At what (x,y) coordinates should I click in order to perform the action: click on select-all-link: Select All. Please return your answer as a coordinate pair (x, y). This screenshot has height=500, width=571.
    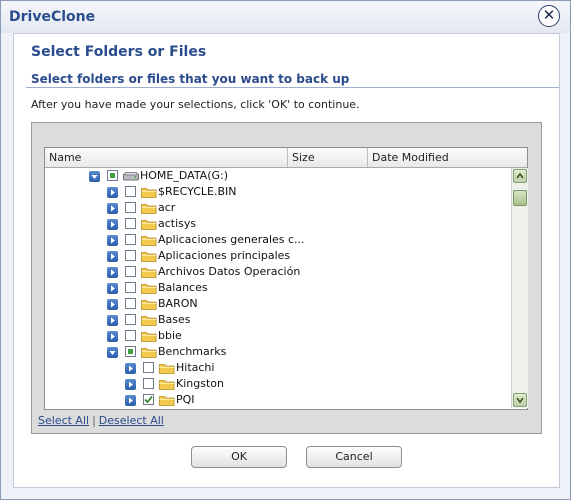
    Looking at the image, I should click on (63, 420).